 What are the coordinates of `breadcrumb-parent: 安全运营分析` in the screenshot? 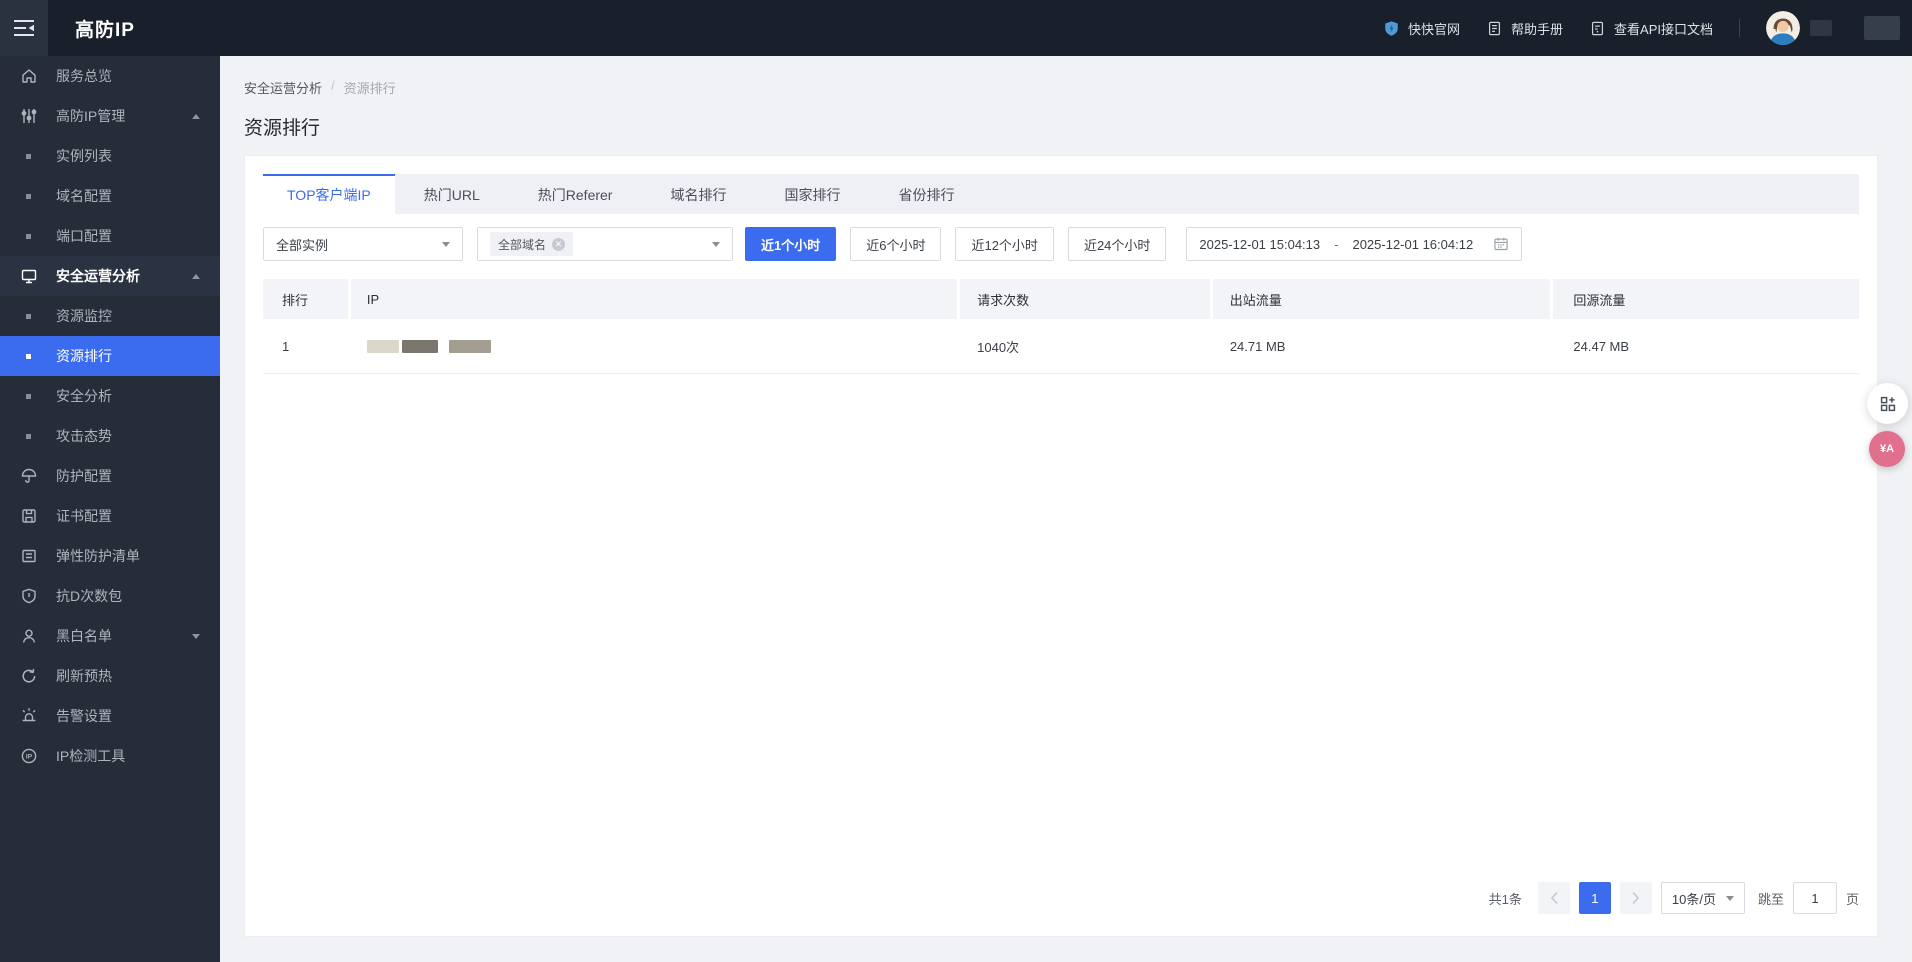 It's located at (283, 87).